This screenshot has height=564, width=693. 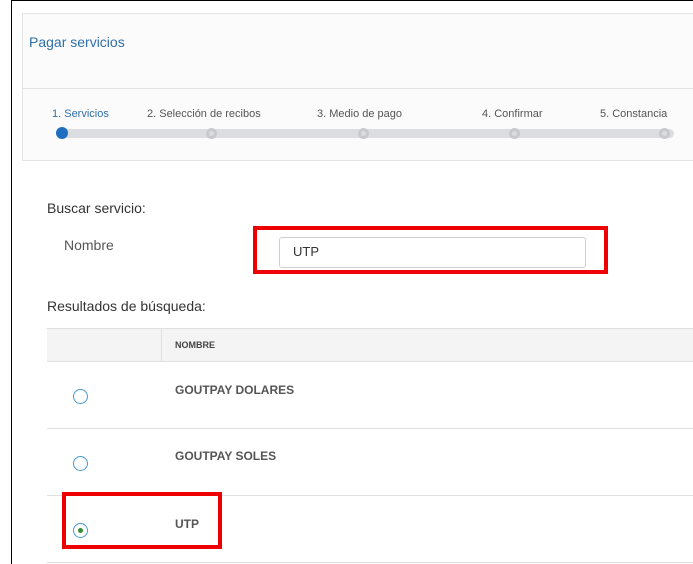 What do you see at coordinates (80, 463) in the screenshot?
I see `radio-goutpay-soles` at bounding box center [80, 463].